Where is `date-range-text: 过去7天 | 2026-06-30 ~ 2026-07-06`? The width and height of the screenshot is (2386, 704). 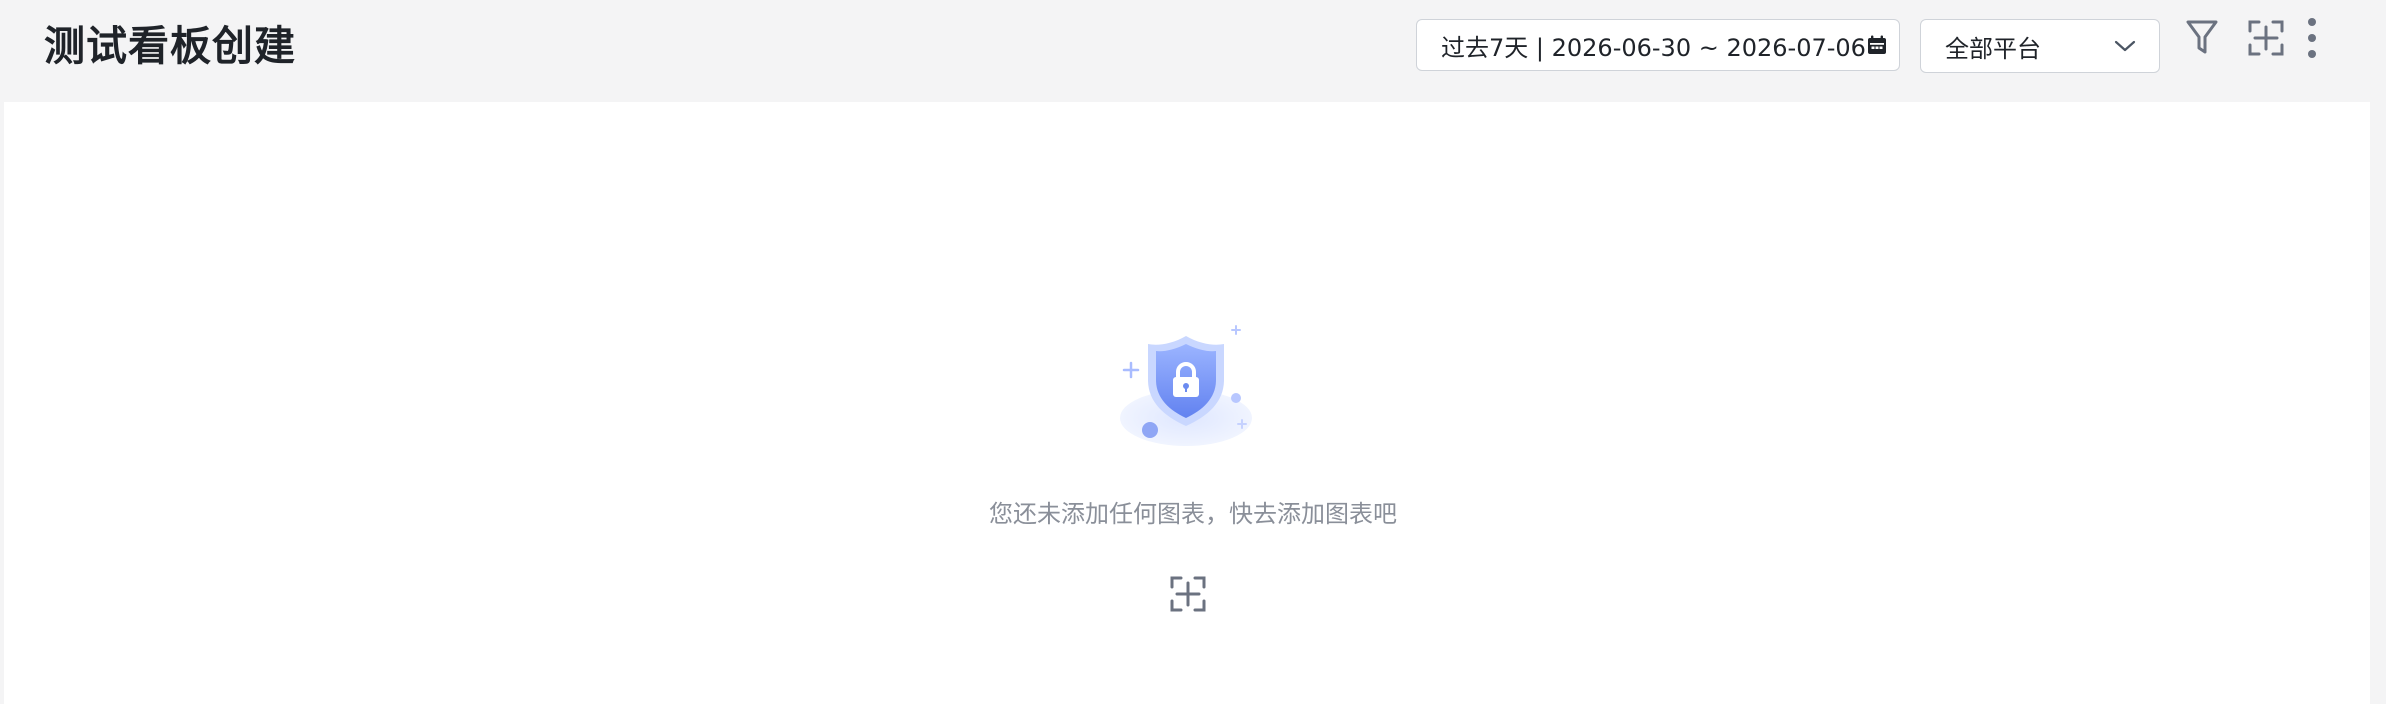
date-range-text: 过去7天 | 2026-06-30 ~ 2026-07-06 is located at coordinates (1653, 47).